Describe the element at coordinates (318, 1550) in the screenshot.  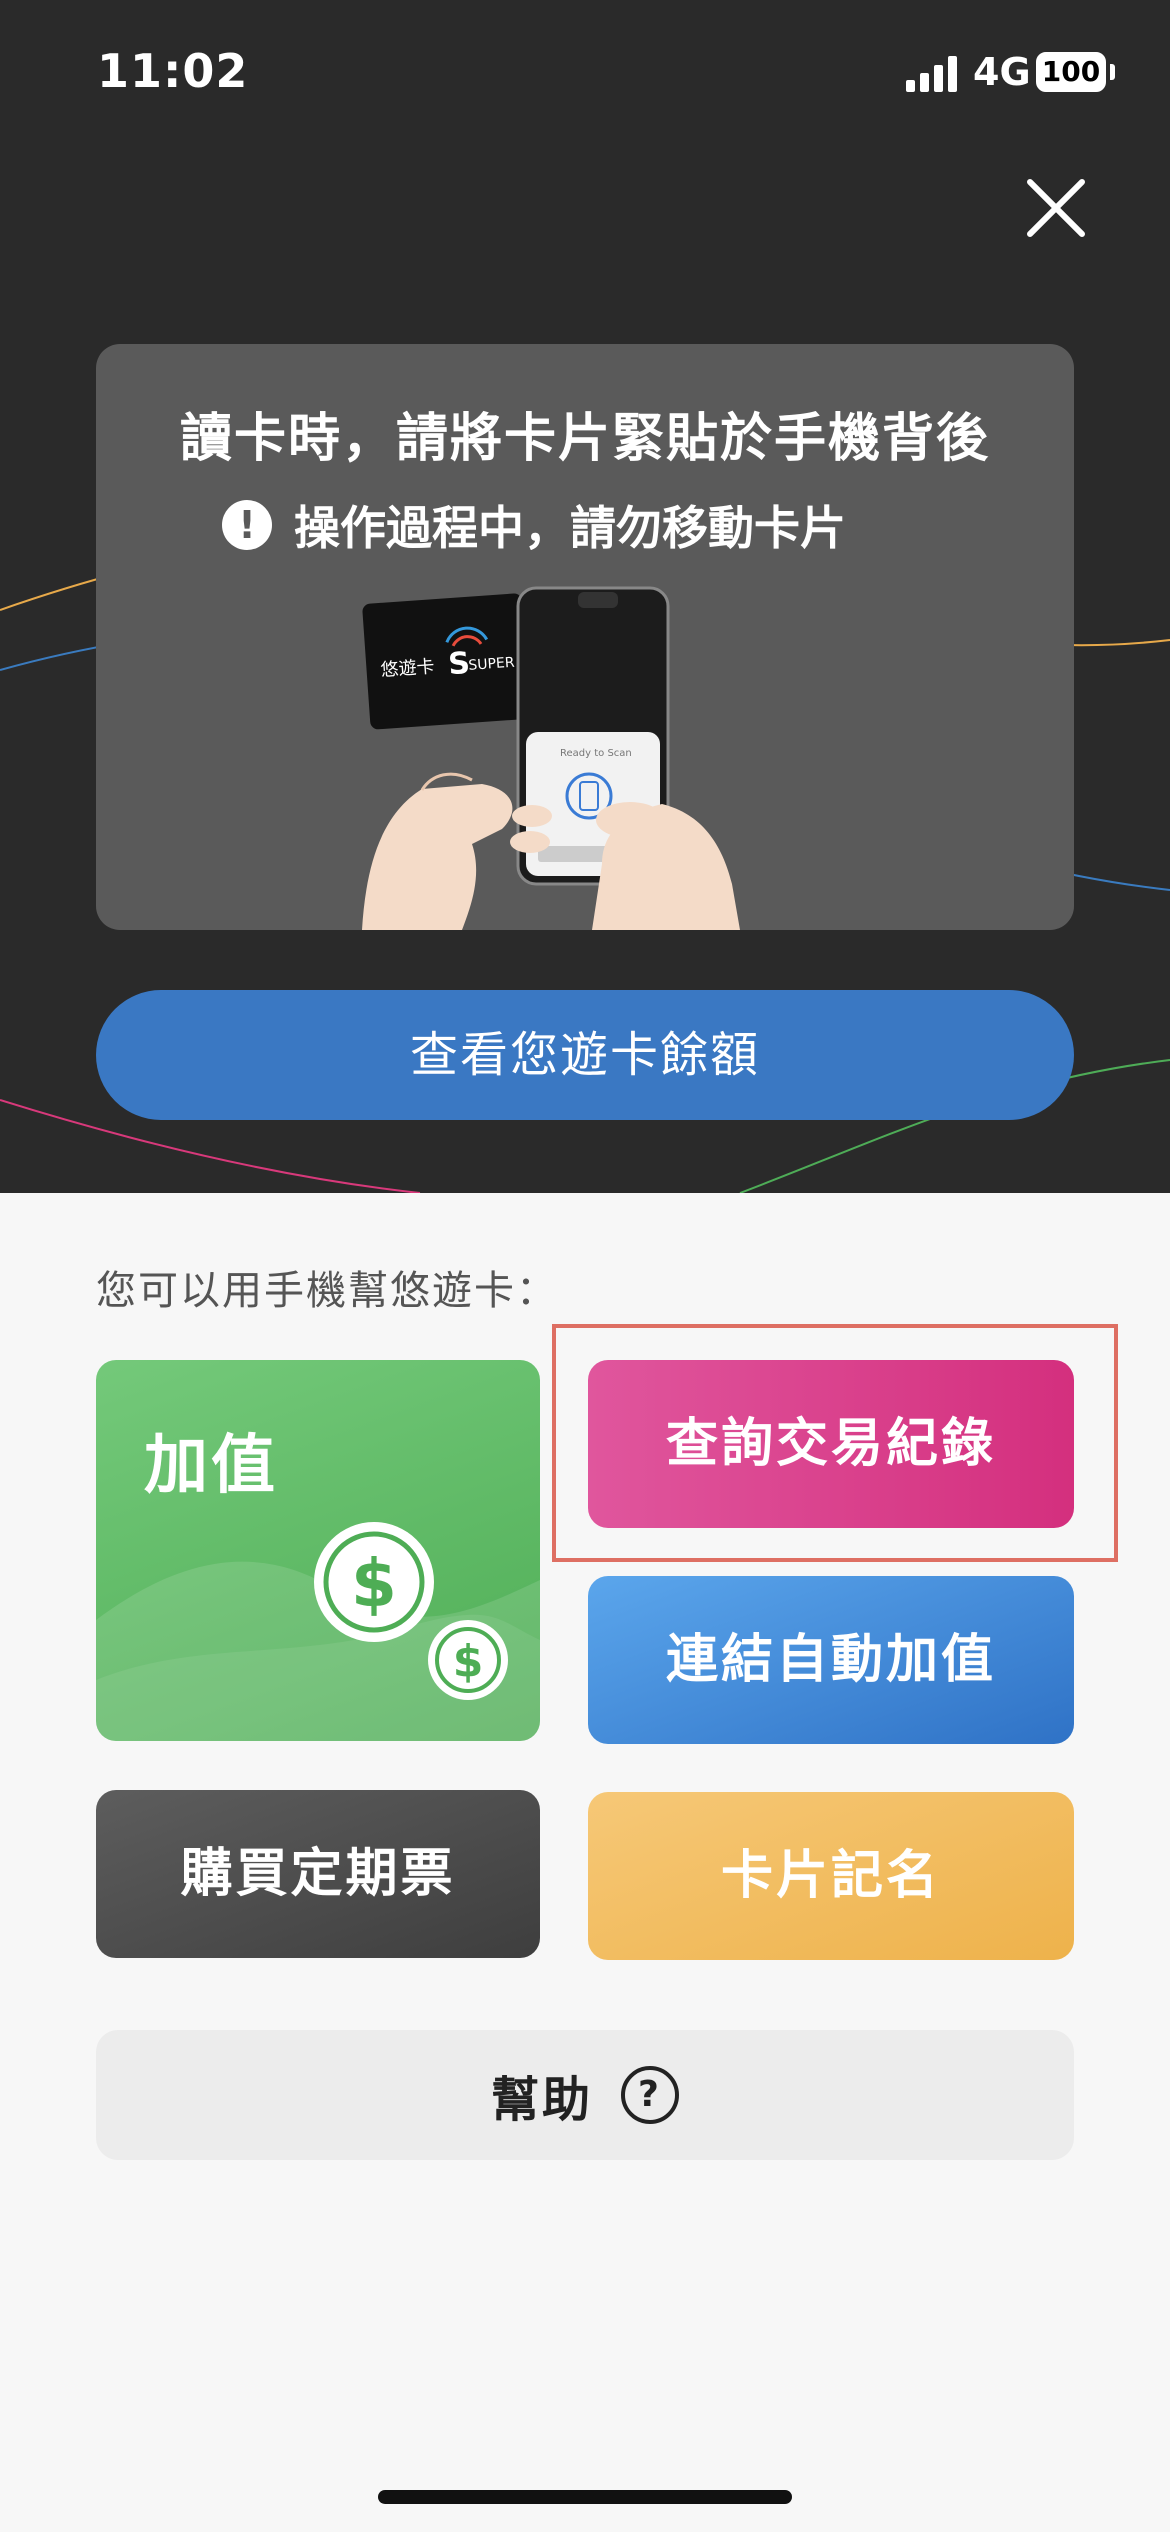
I see `top-up-tile: 加值 $ $` at that location.